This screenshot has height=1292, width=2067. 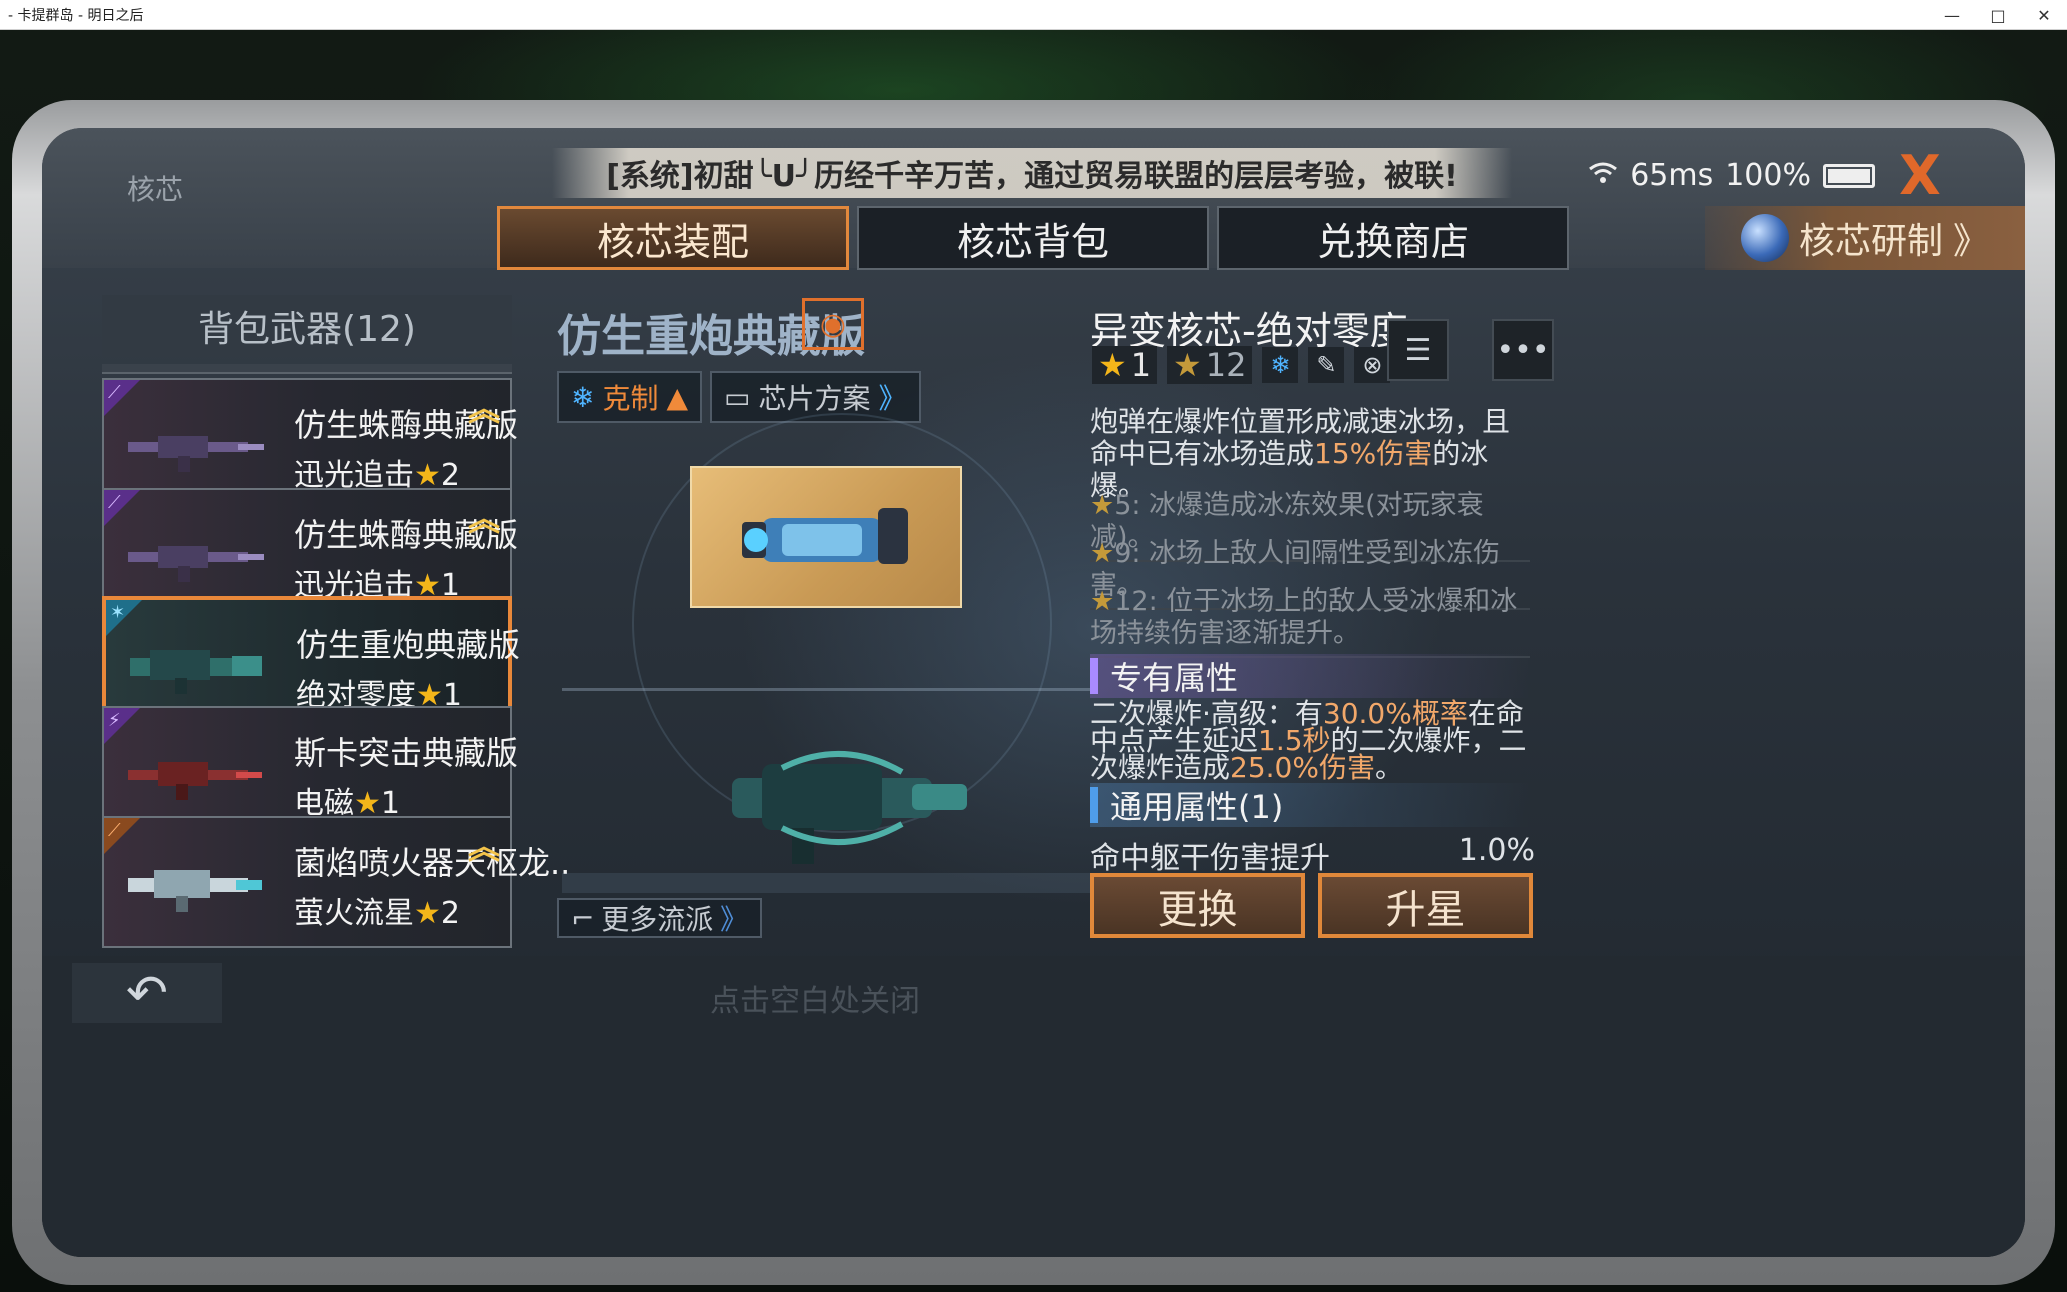 What do you see at coordinates (2044, 15) in the screenshot?
I see `close-window-button: ✕` at bounding box center [2044, 15].